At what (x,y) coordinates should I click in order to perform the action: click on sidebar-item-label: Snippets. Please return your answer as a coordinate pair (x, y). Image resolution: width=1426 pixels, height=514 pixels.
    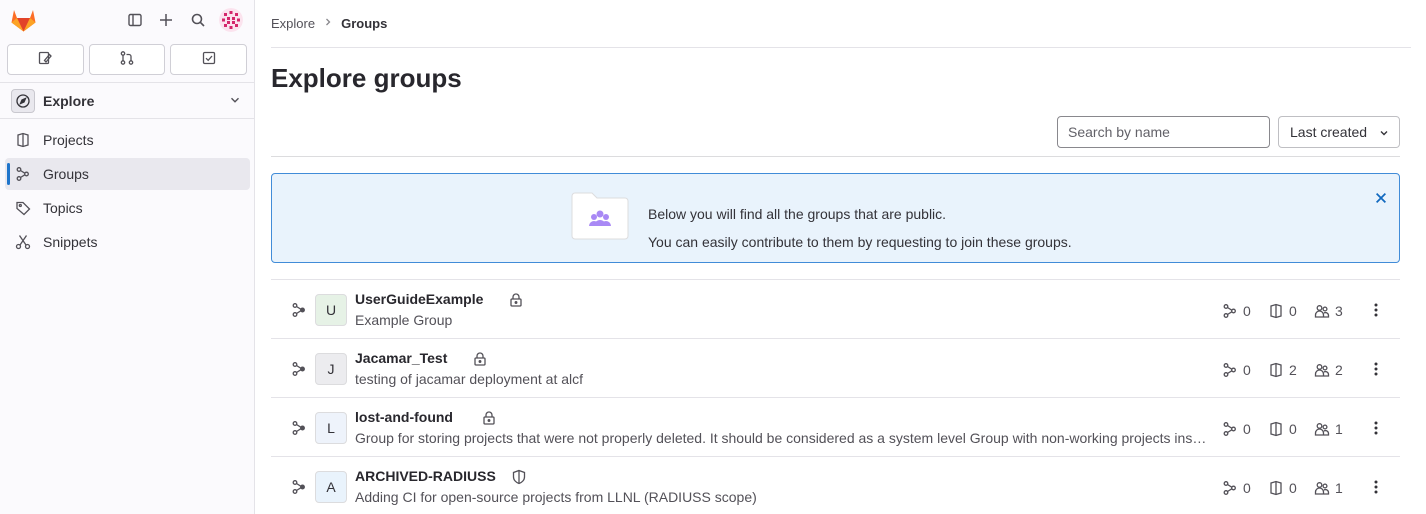
    Looking at the image, I should click on (70, 242).